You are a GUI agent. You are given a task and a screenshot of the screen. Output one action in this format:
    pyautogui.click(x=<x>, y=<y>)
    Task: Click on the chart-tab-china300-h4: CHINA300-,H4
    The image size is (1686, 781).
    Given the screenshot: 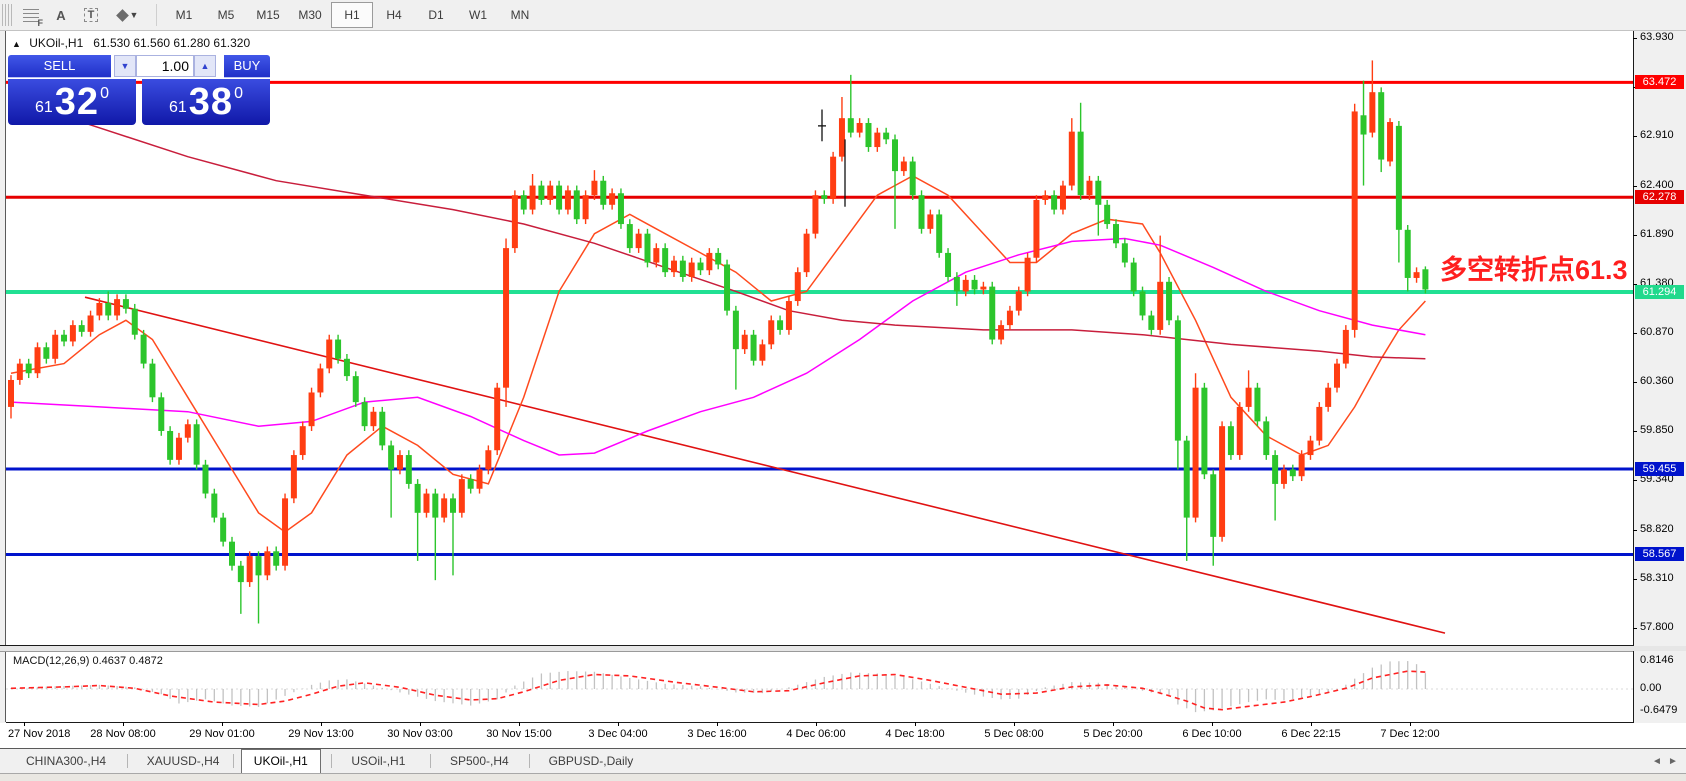 What is the action you would take?
    pyautogui.click(x=66, y=761)
    